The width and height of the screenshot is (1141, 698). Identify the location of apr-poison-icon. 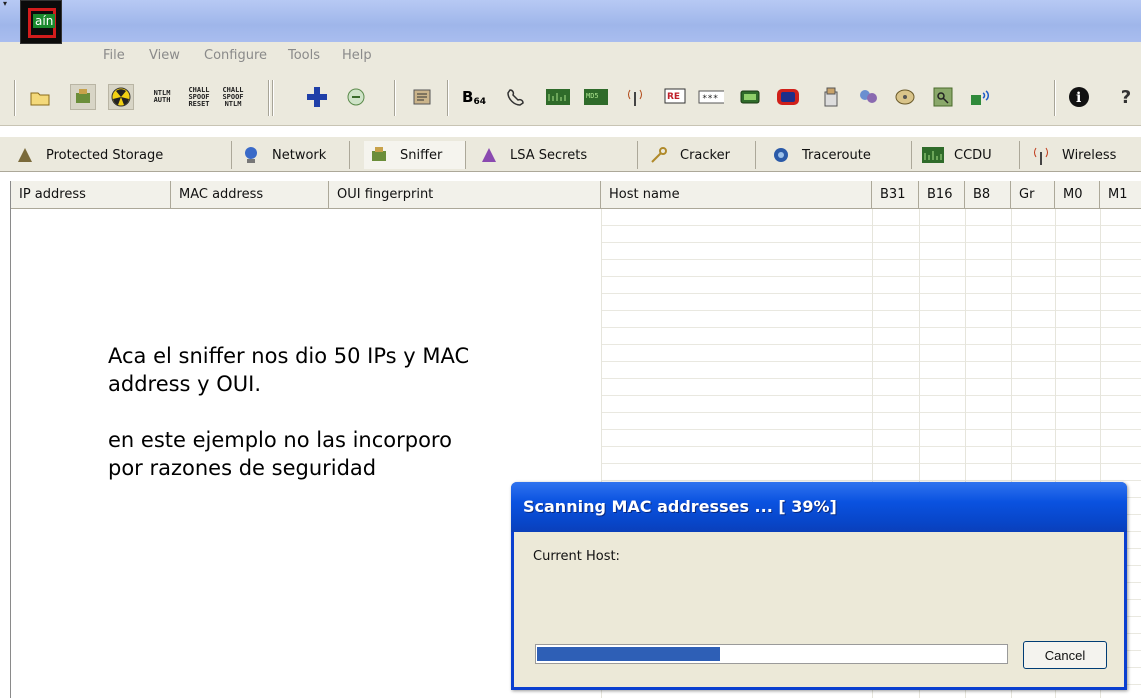
(121, 97).